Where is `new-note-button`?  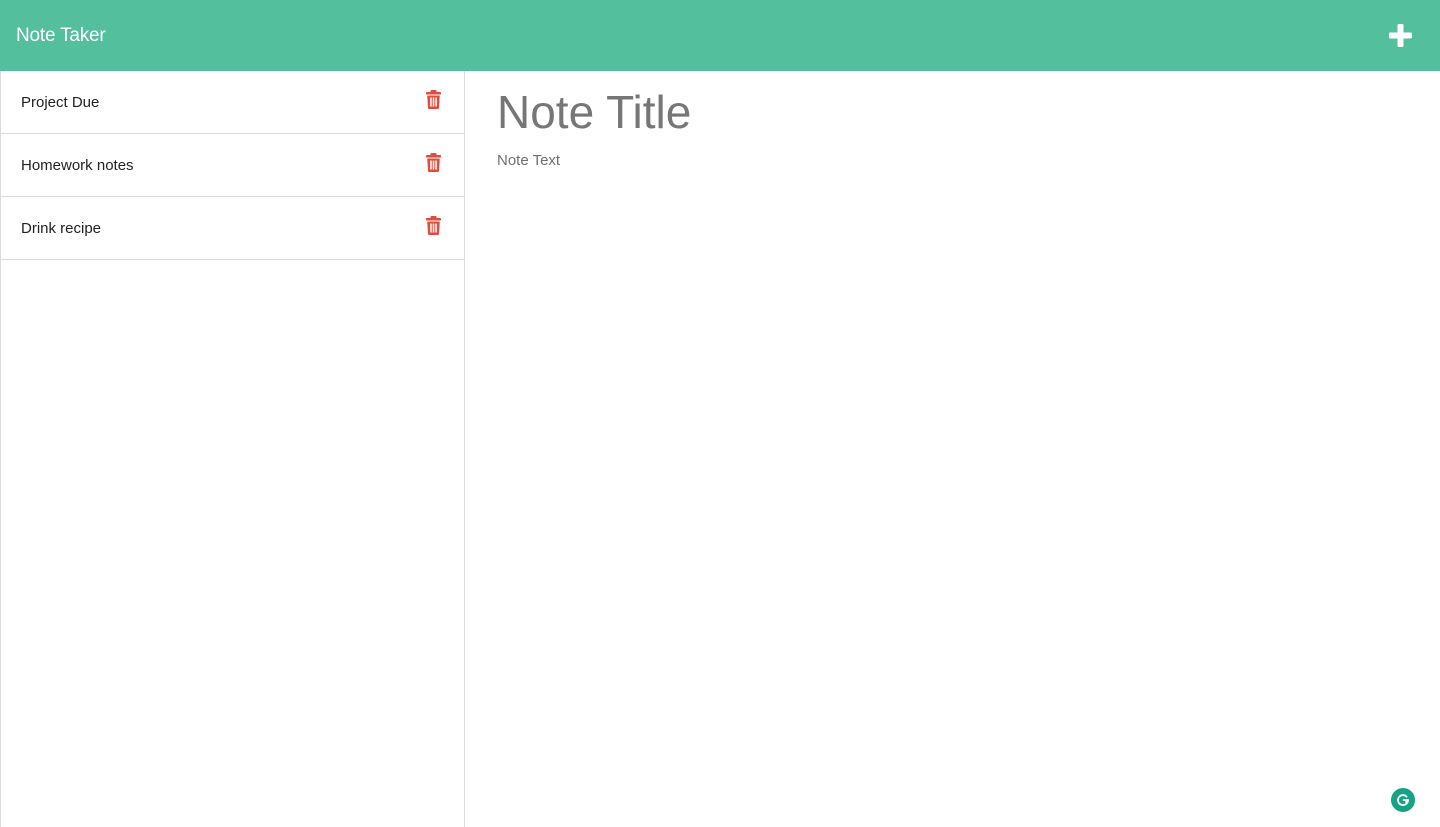
new-note-button is located at coordinates (1400, 36).